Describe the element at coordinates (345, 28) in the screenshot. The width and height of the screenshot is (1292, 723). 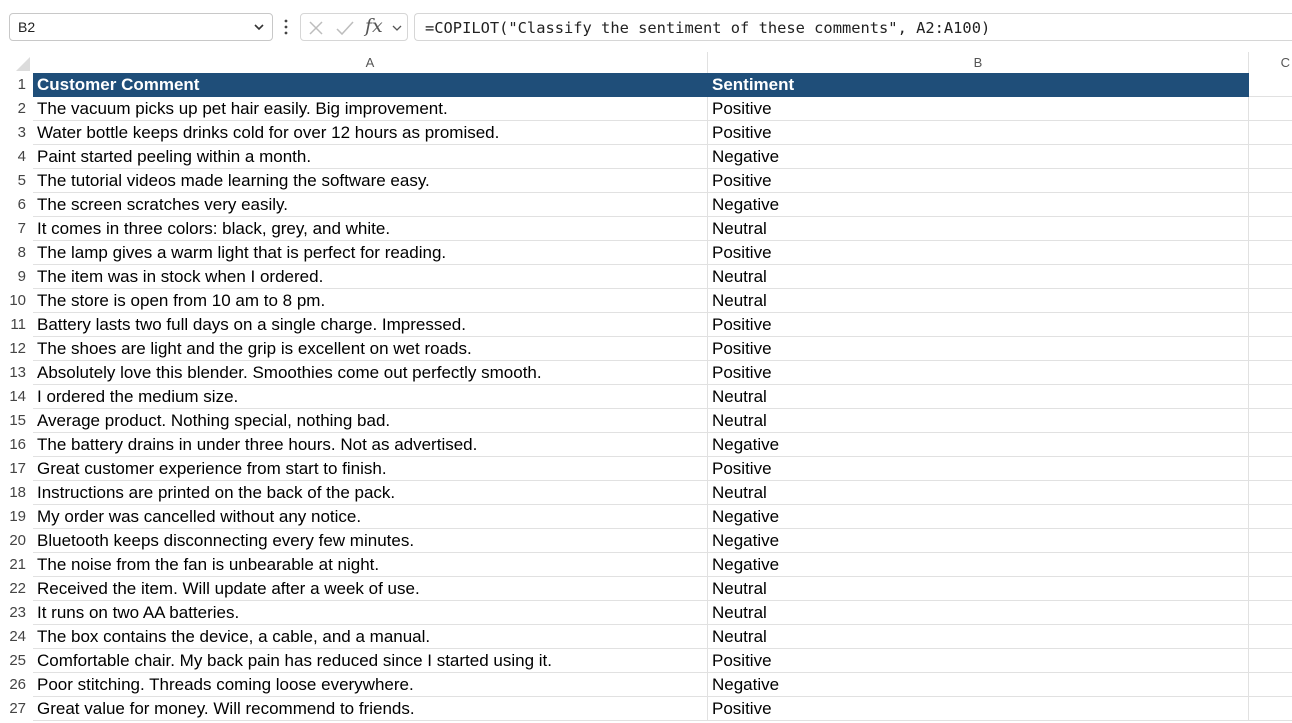
I see `checkmark-icon` at that location.